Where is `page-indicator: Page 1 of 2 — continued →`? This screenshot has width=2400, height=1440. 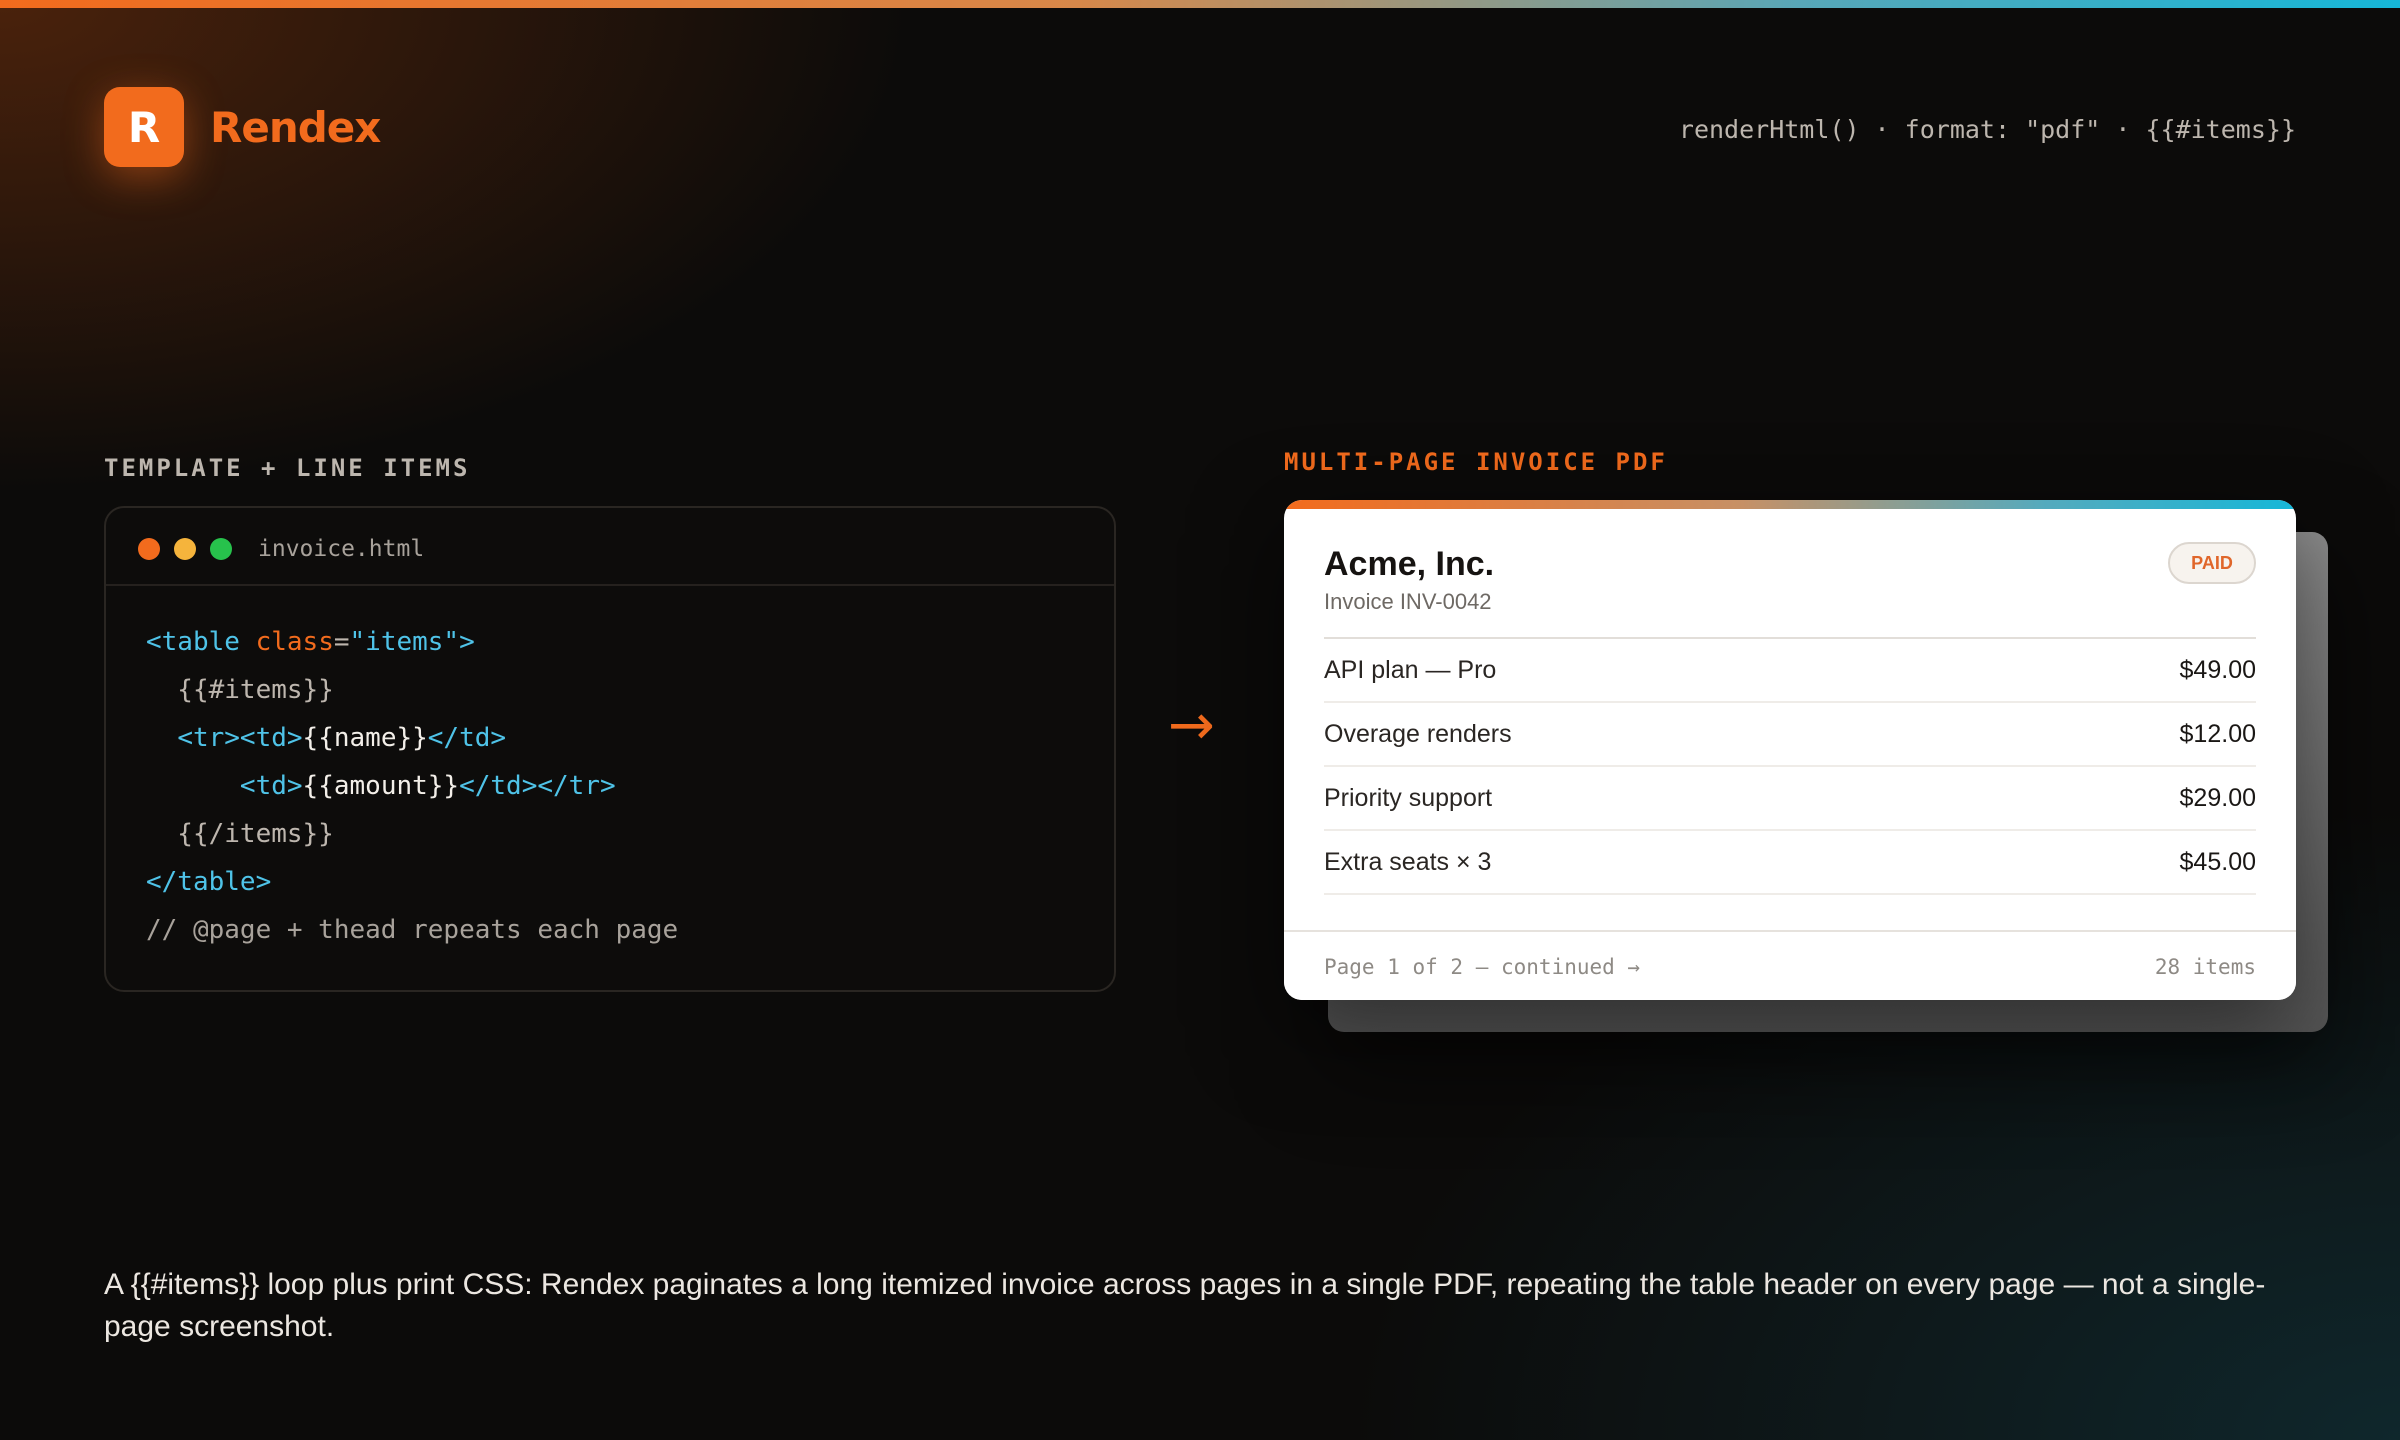 page-indicator: Page 1 of 2 — continued → is located at coordinates (1482, 967).